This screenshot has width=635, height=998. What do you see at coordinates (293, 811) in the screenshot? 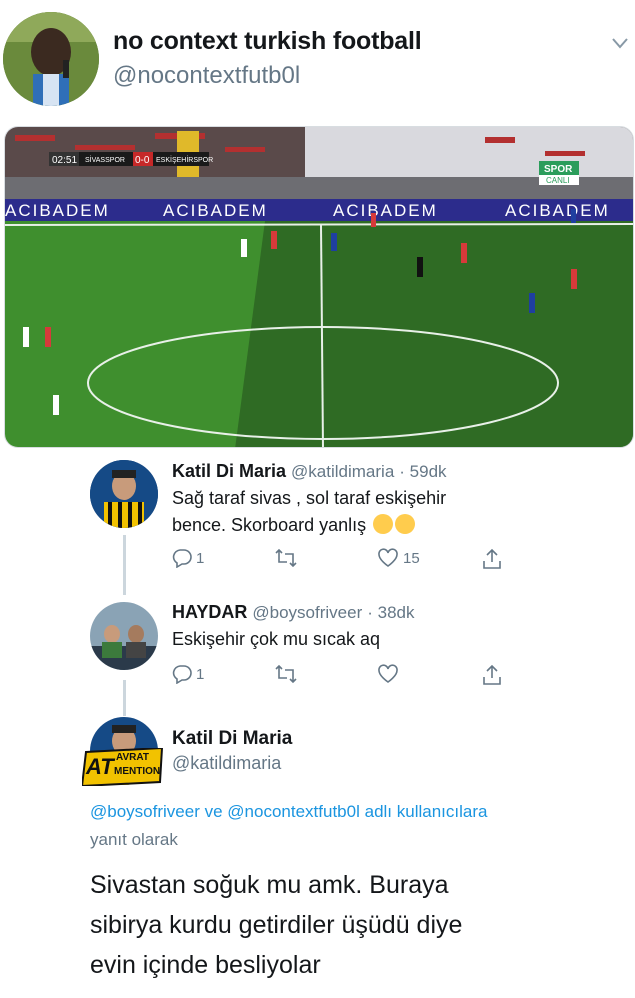
I see `mention-link: @nocontextfutb0l` at bounding box center [293, 811].